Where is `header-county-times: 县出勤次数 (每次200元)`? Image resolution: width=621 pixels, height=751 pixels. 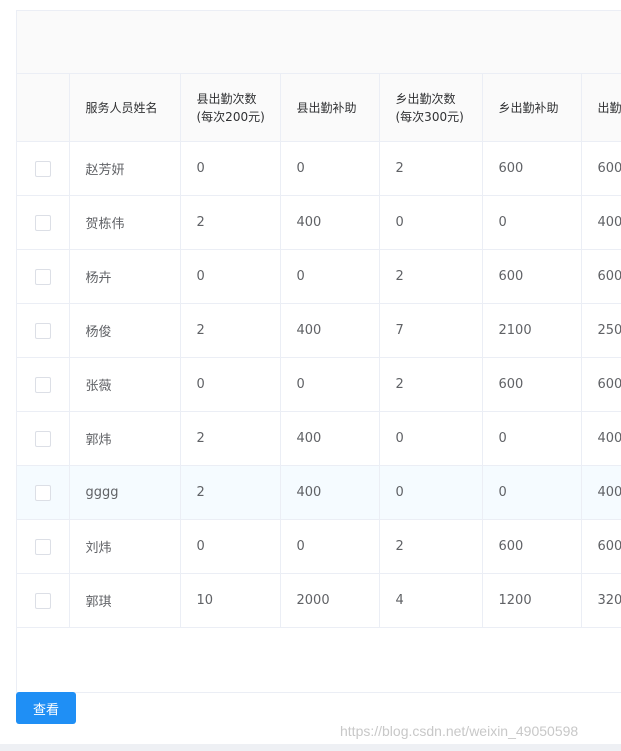 header-county-times: 县出勤次数 (每次200元) is located at coordinates (230, 108).